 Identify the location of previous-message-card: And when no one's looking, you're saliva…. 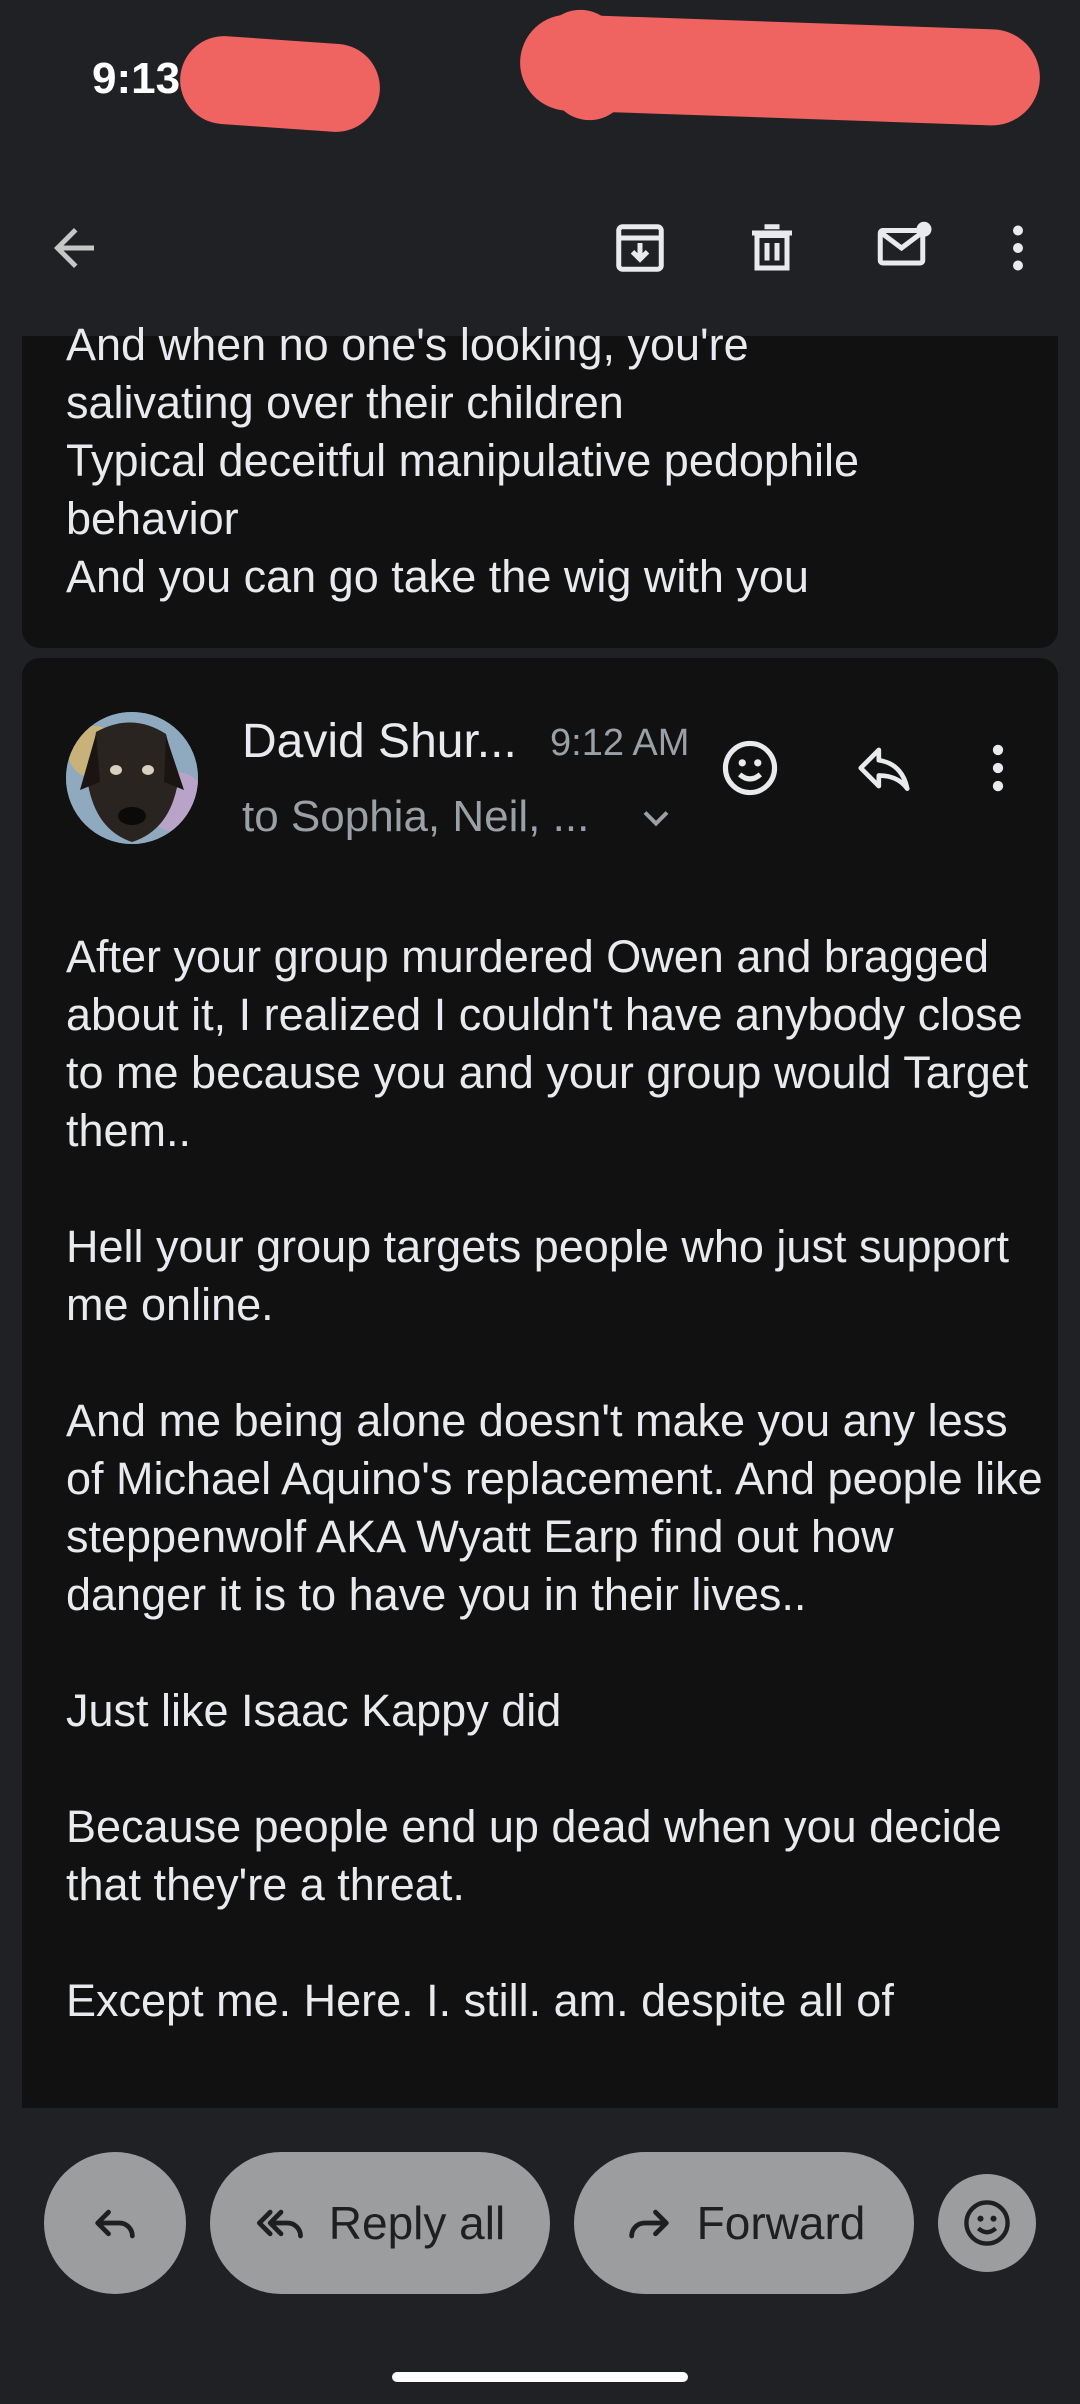
(540, 483).